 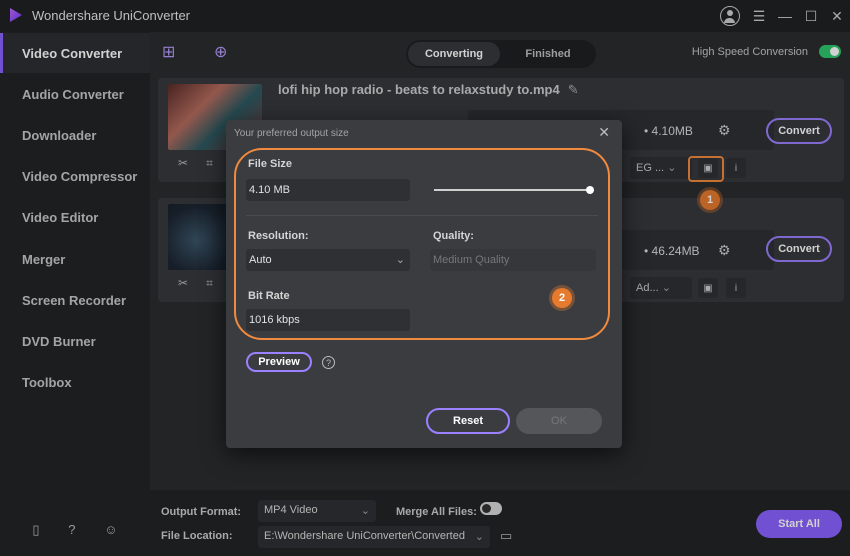 I want to click on reset-button: Reset, so click(x=468, y=421).